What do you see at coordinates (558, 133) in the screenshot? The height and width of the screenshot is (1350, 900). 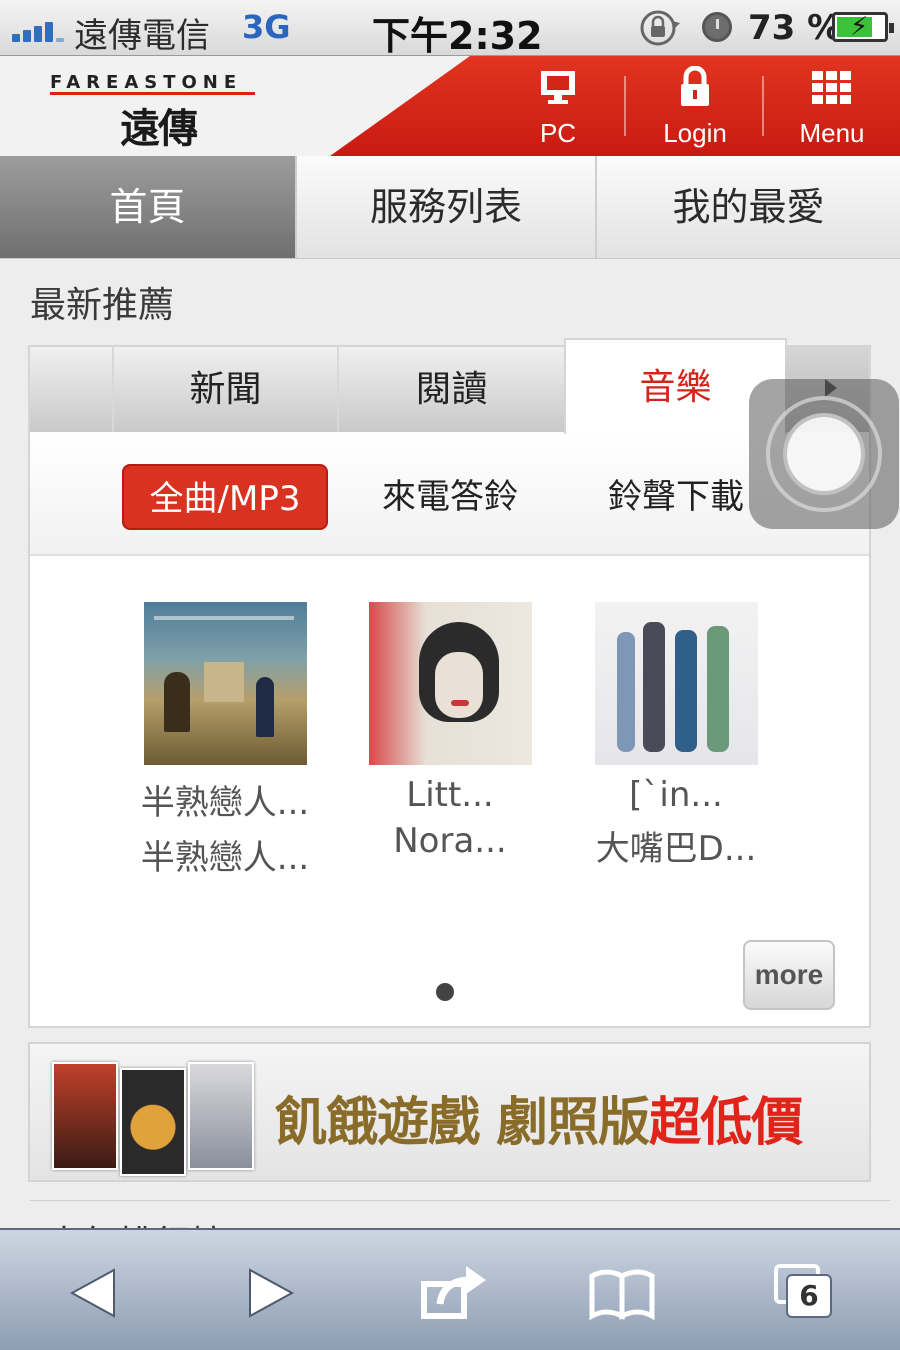 I see `pc-label: PC` at bounding box center [558, 133].